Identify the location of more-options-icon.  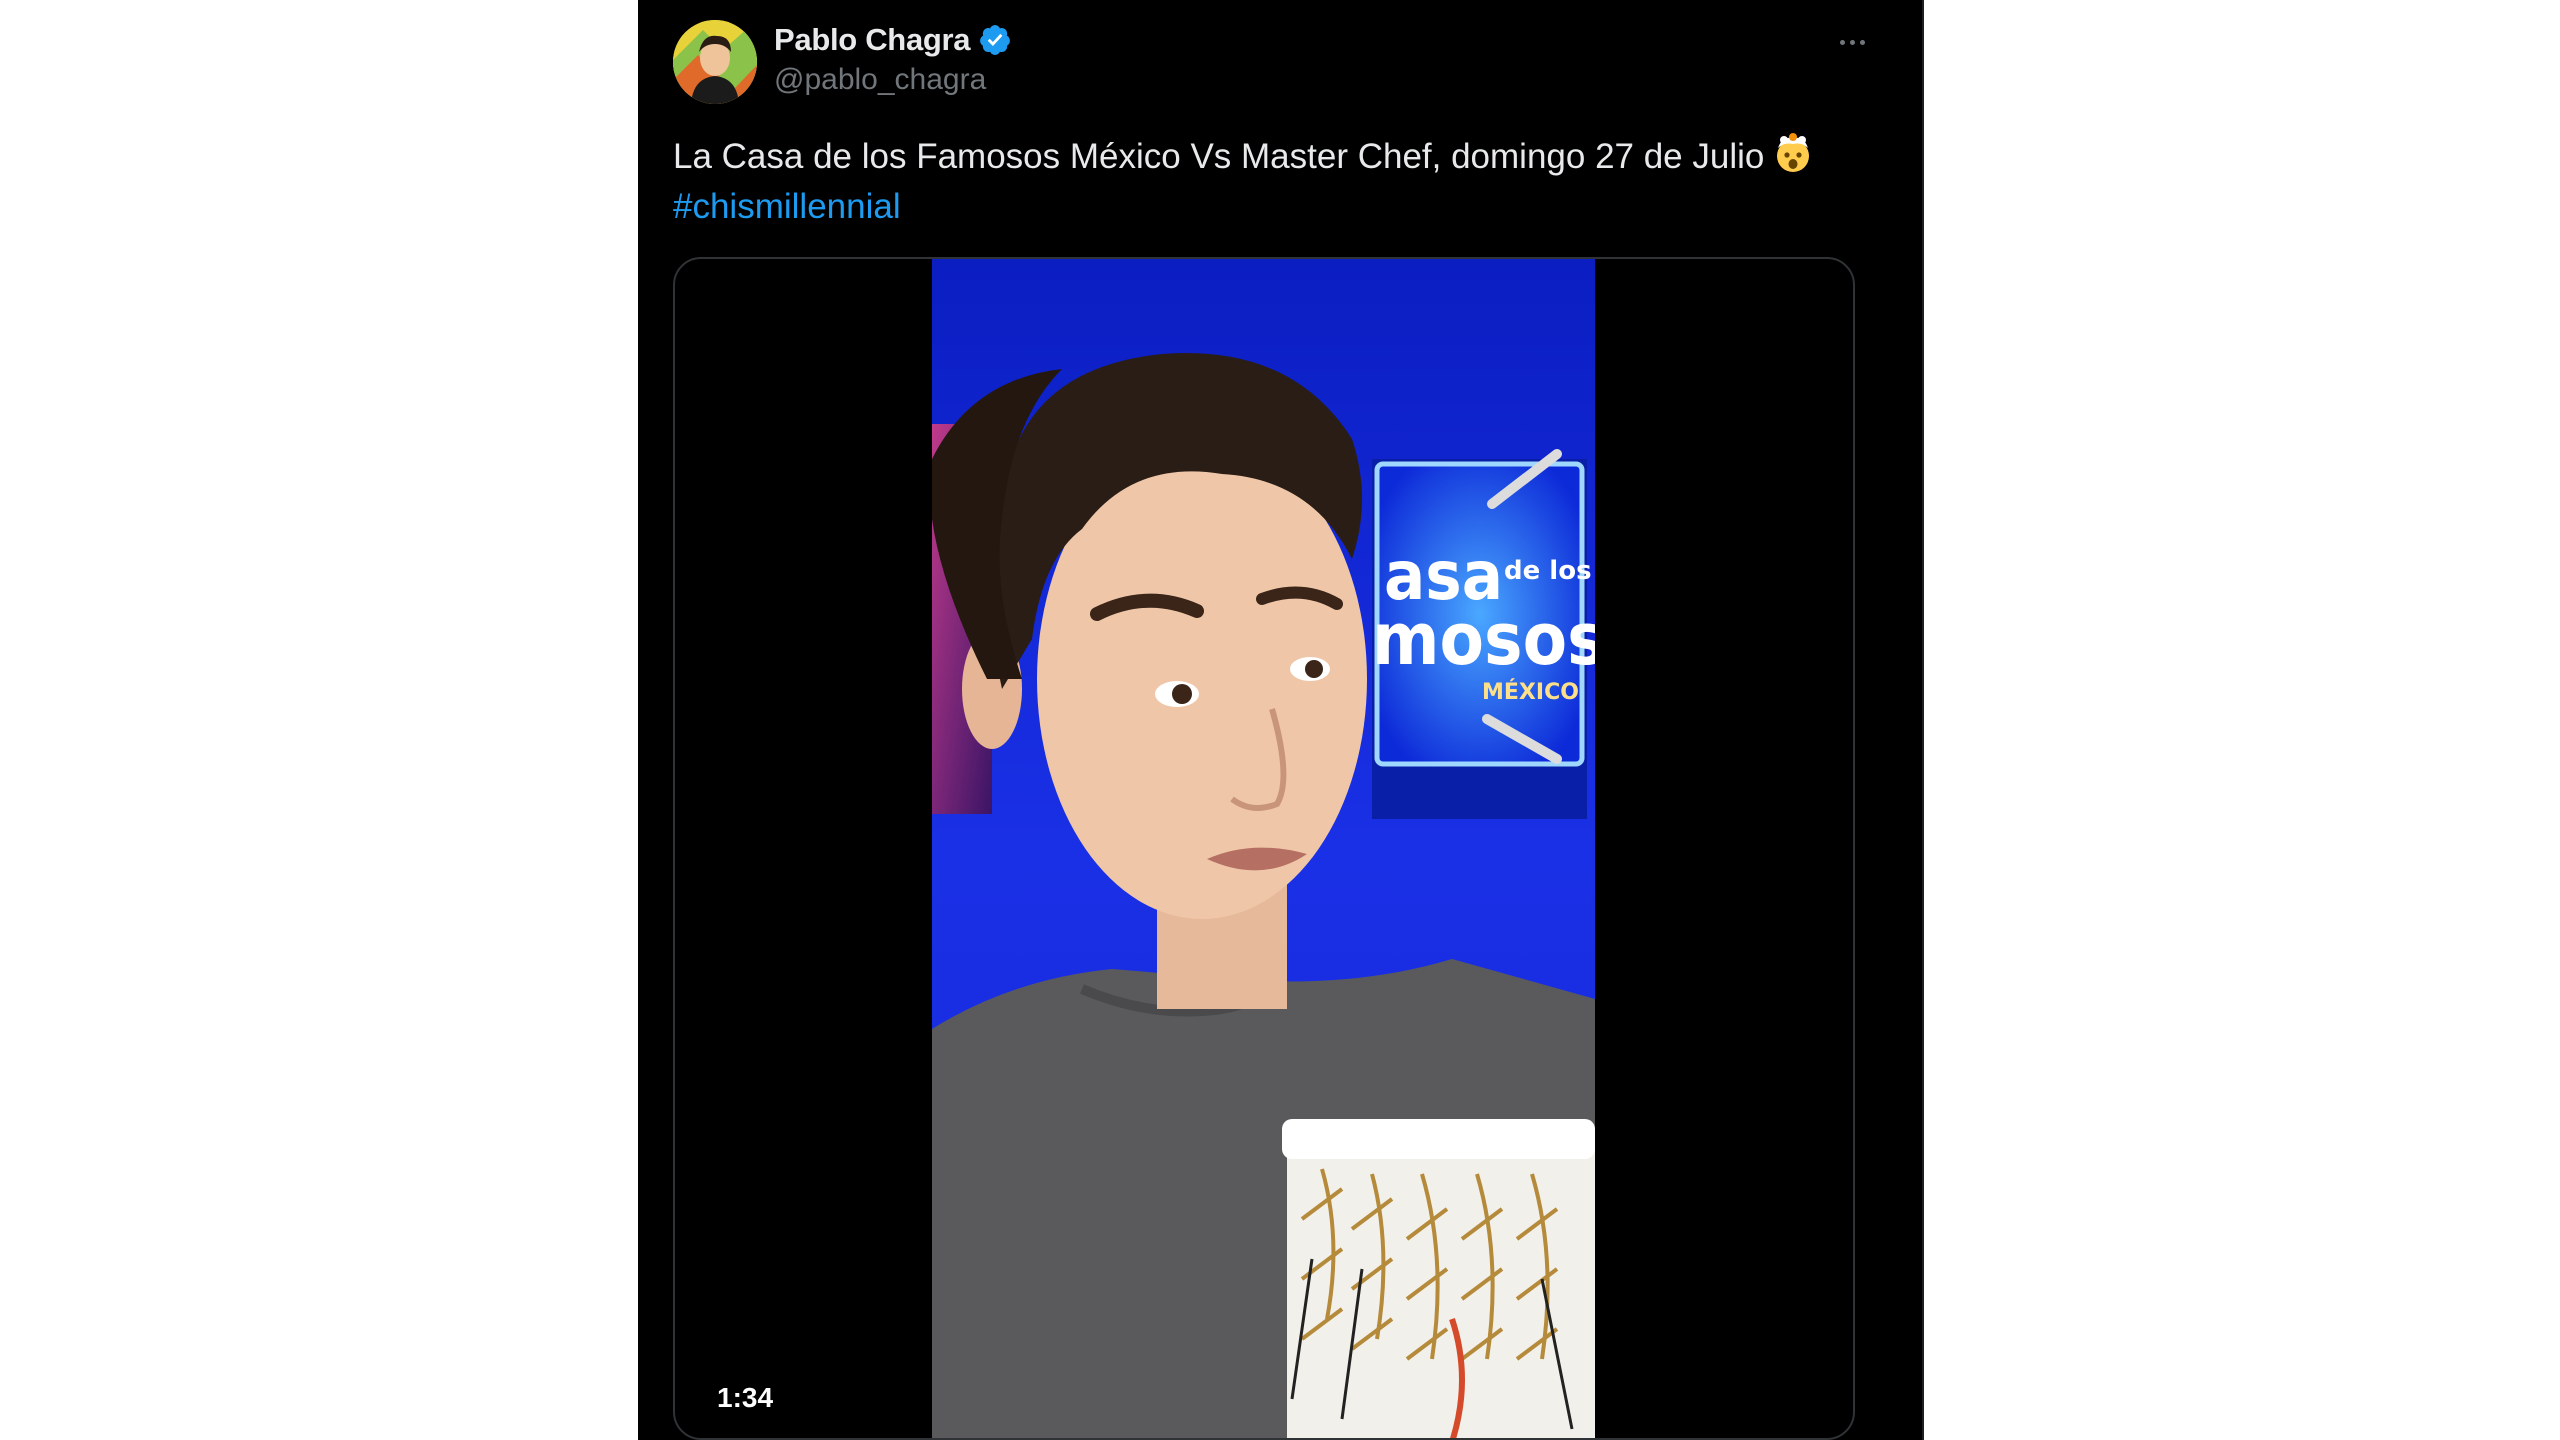
(1852, 42).